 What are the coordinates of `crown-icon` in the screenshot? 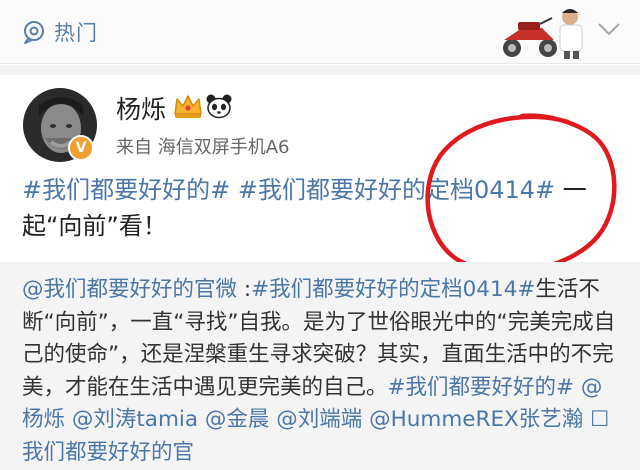 It's located at (188, 106).